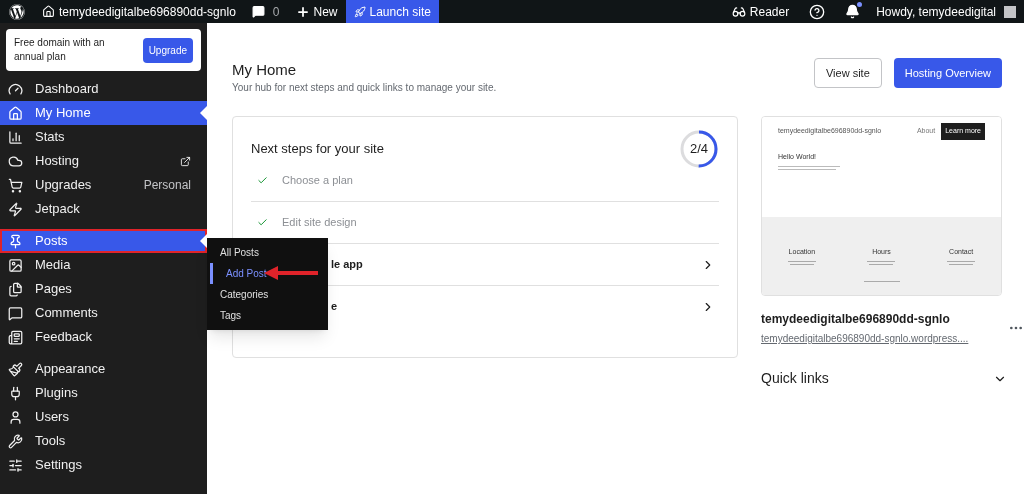  Describe the element at coordinates (302, 11) in the screenshot. I see `plus-icon` at that location.